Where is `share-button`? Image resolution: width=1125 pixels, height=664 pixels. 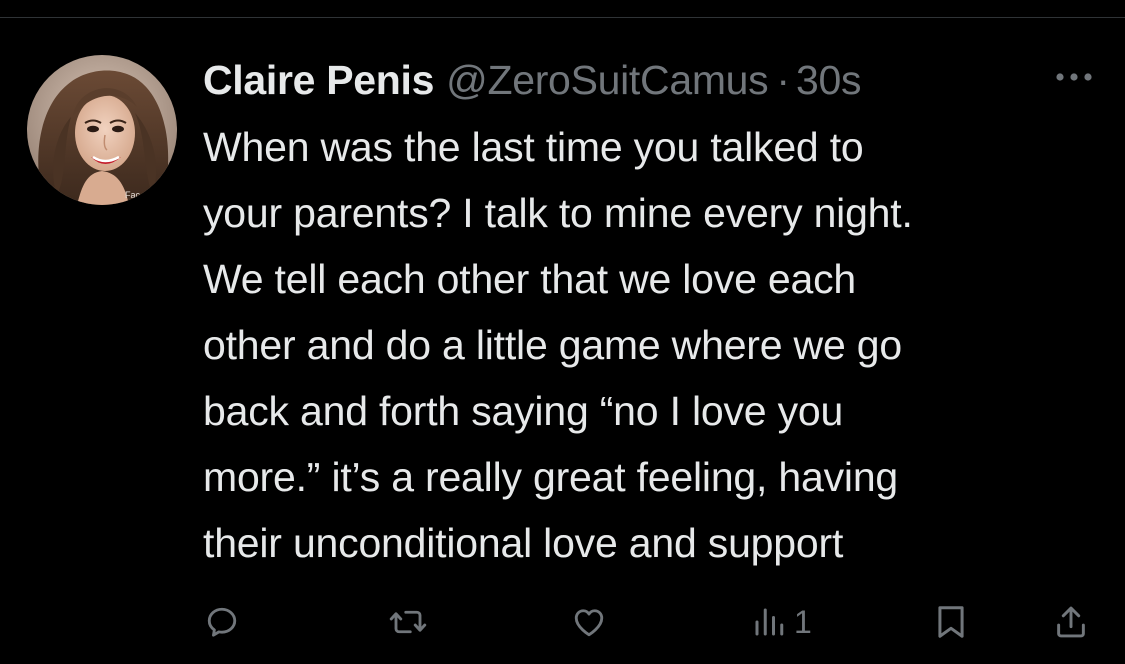
share-button is located at coordinates (1071, 622).